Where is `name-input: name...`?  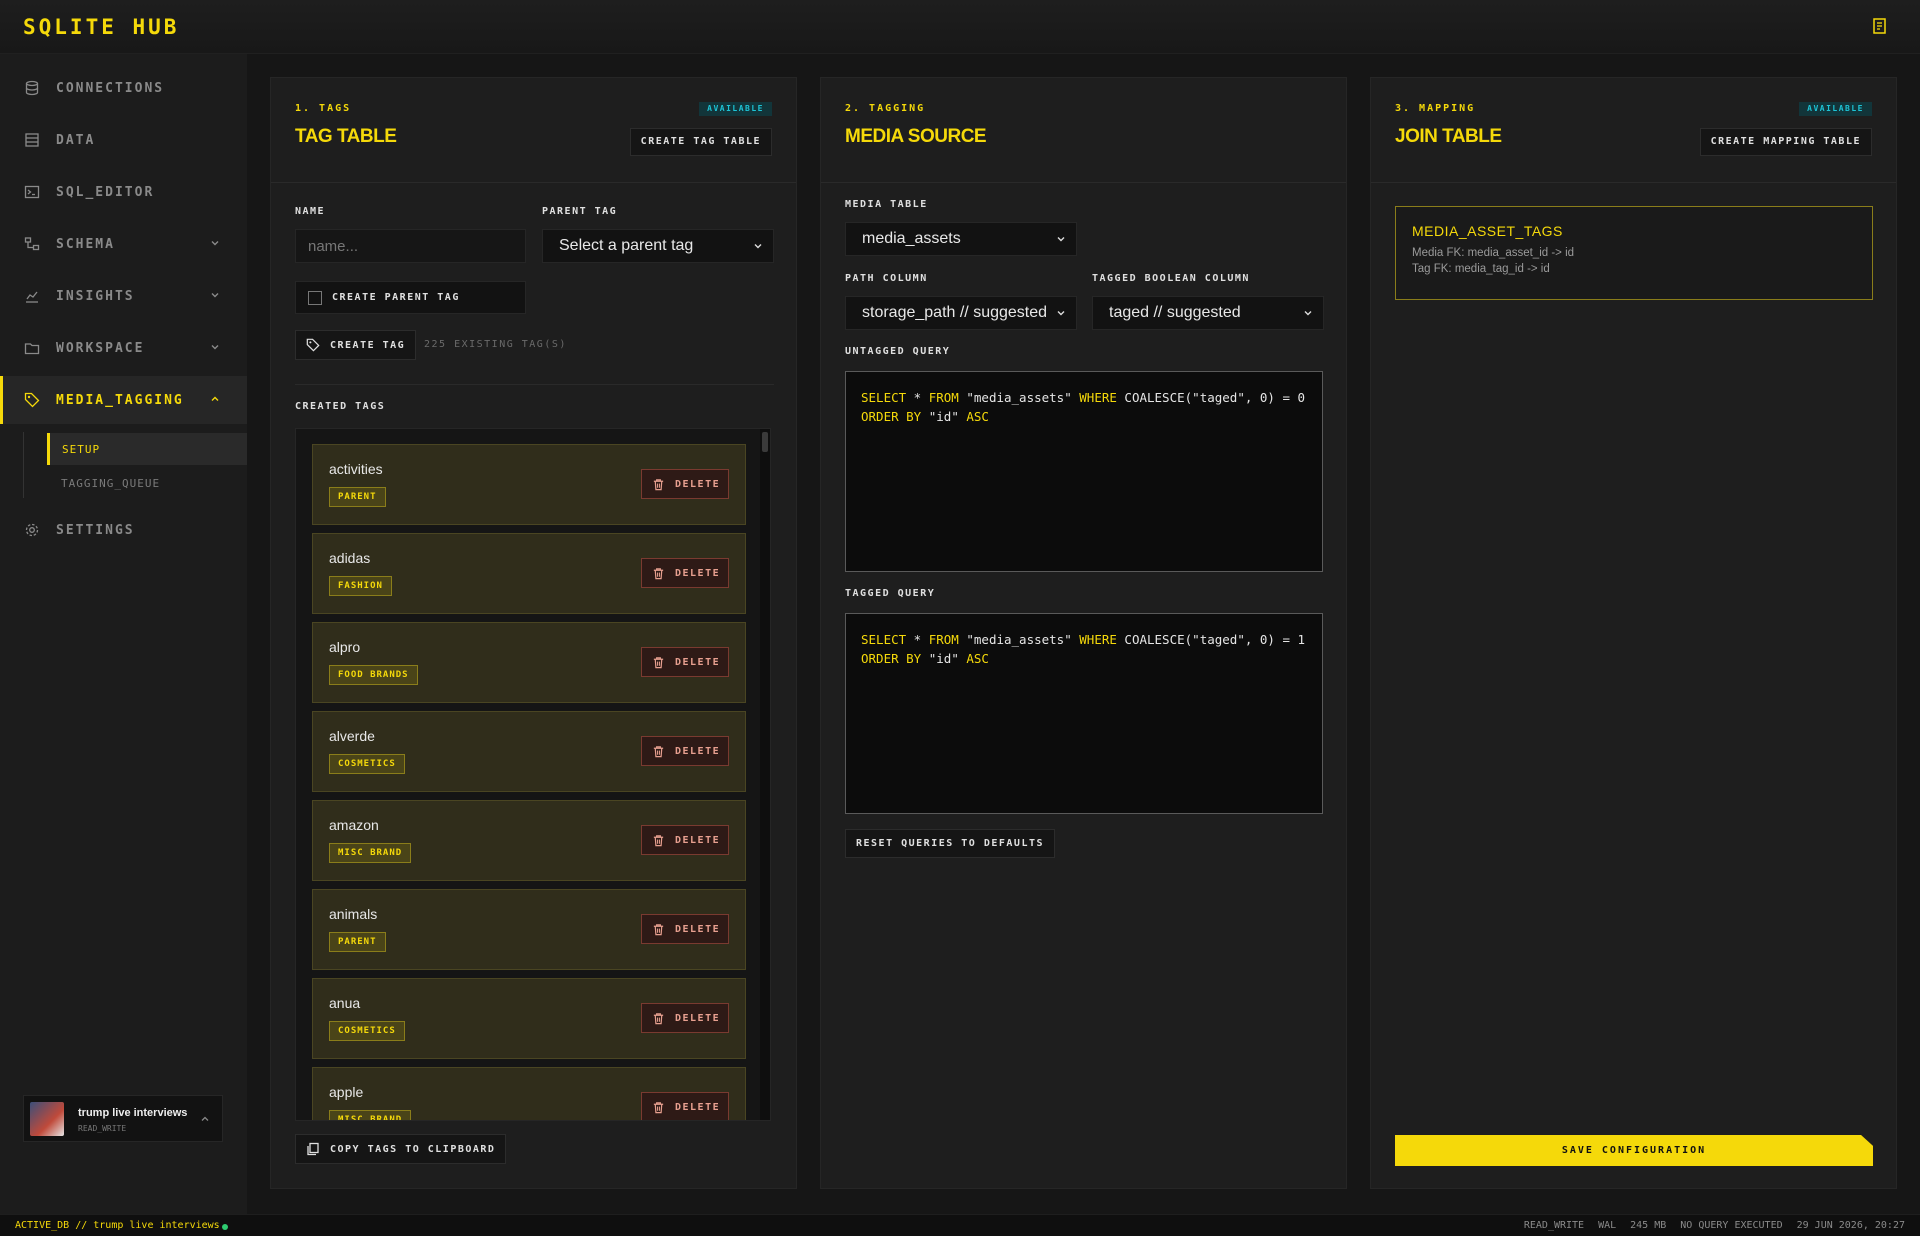
name-input: name... is located at coordinates (410, 246).